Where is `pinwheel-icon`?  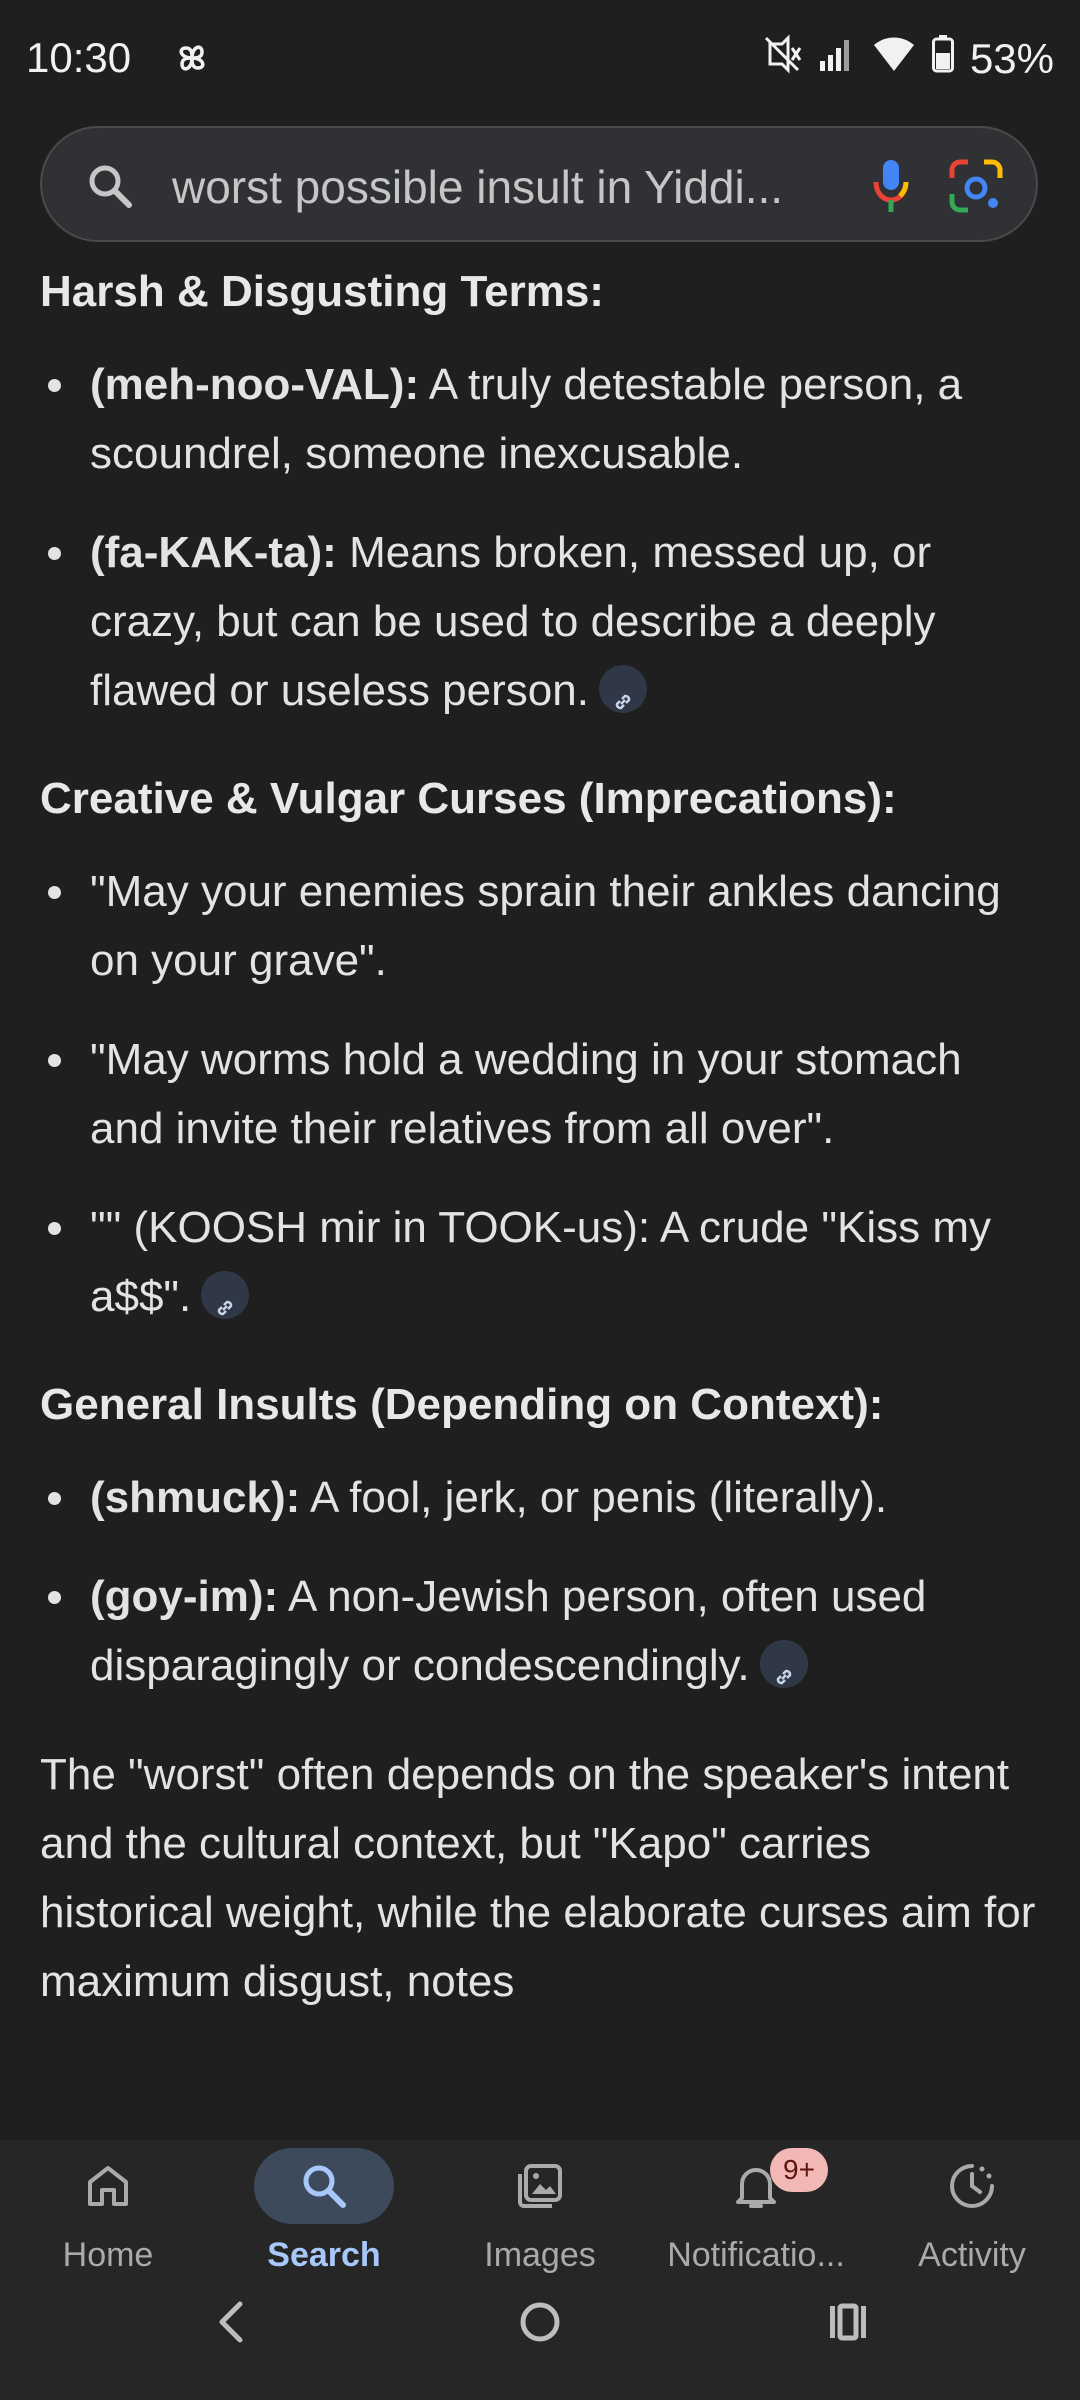 pinwheel-icon is located at coordinates (192, 60).